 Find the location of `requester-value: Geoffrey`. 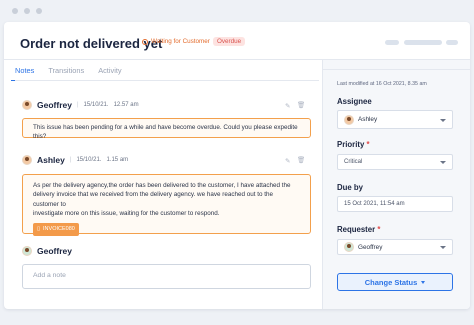

requester-value: Geoffrey is located at coordinates (370, 247).